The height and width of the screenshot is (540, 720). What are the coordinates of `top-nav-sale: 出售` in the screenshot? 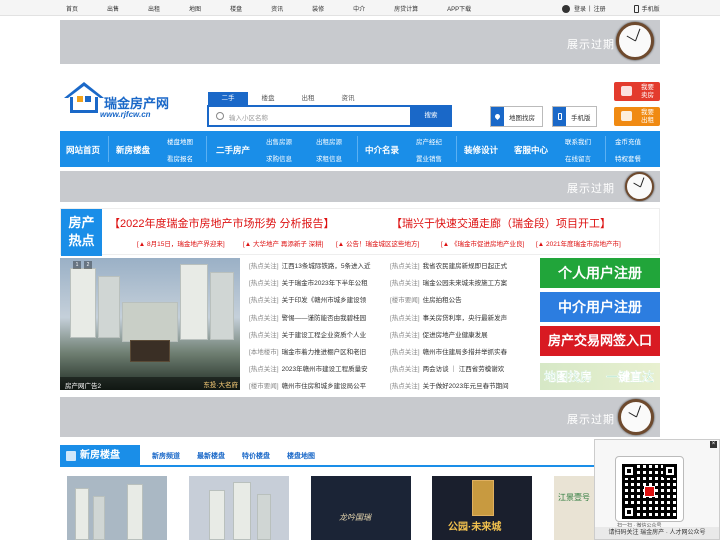 It's located at (113, 8).